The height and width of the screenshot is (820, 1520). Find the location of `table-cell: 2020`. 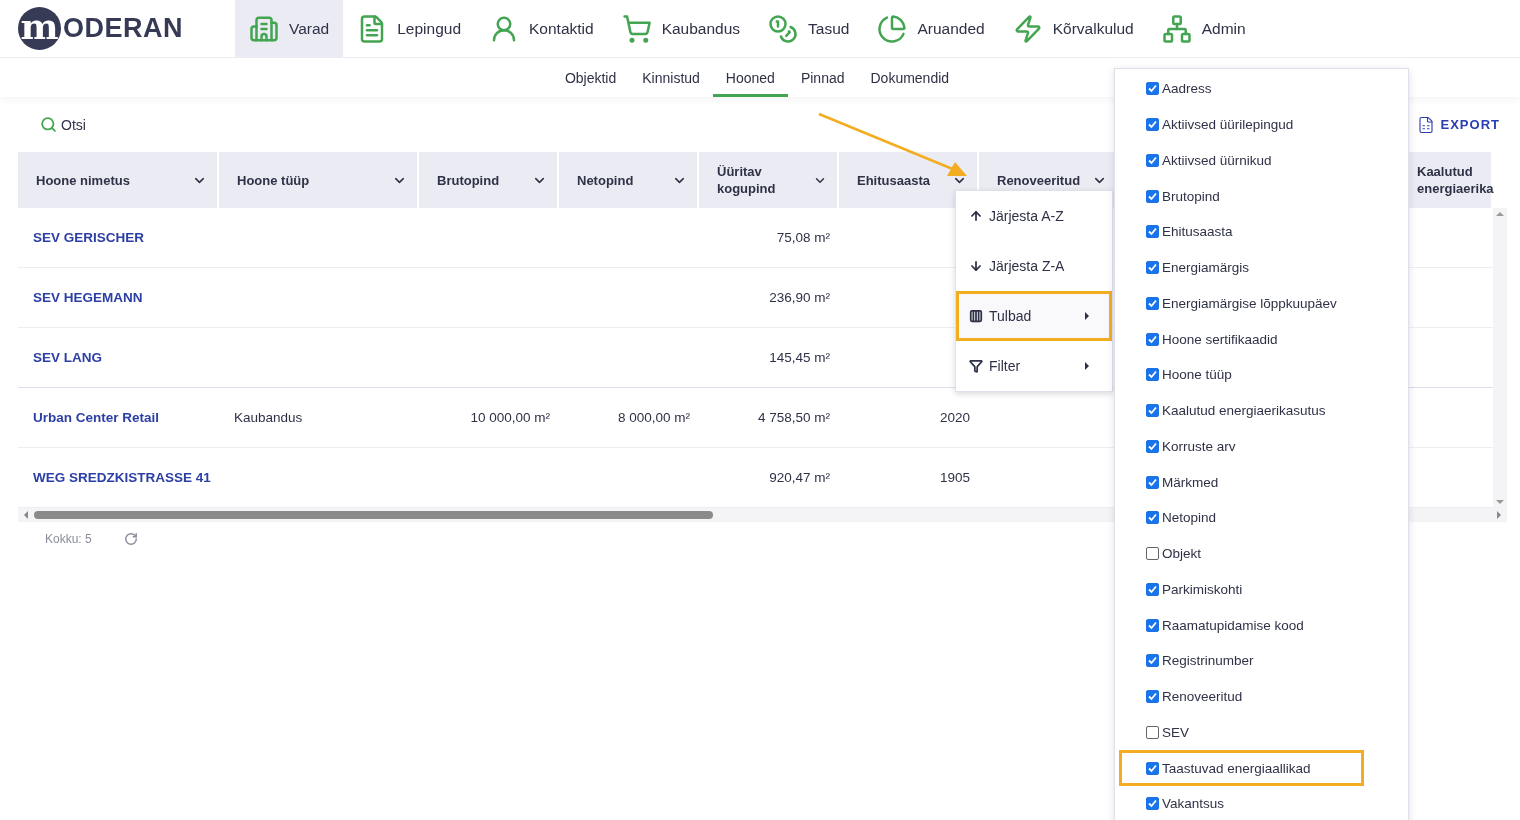

table-cell: 2020 is located at coordinates (954, 417).